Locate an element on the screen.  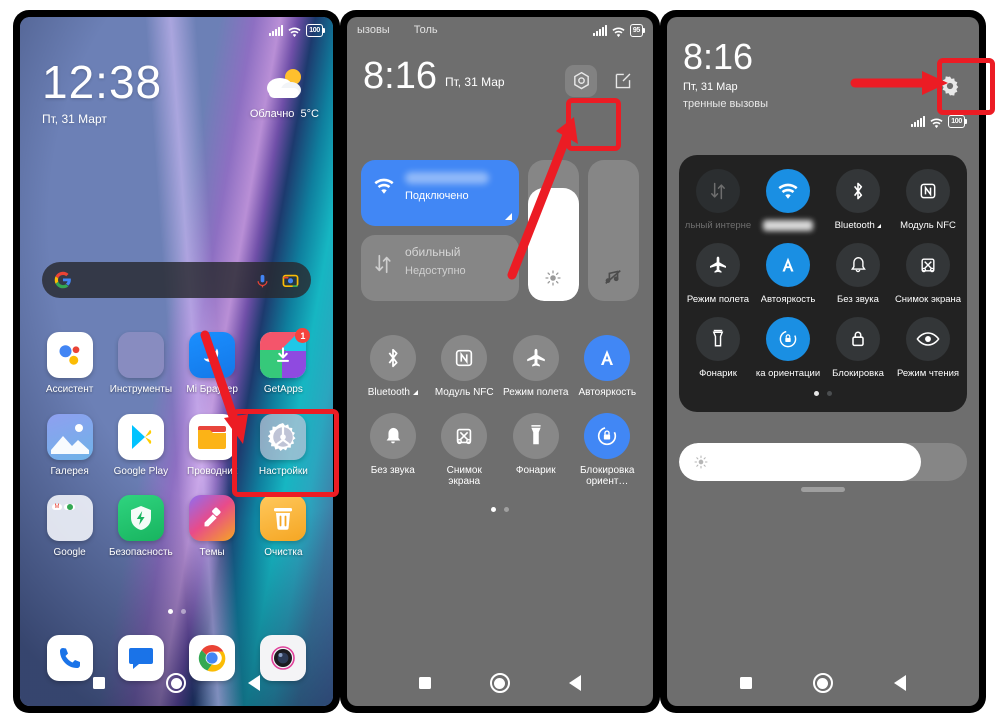
file-manager-icon is located at coordinates (212, 436).